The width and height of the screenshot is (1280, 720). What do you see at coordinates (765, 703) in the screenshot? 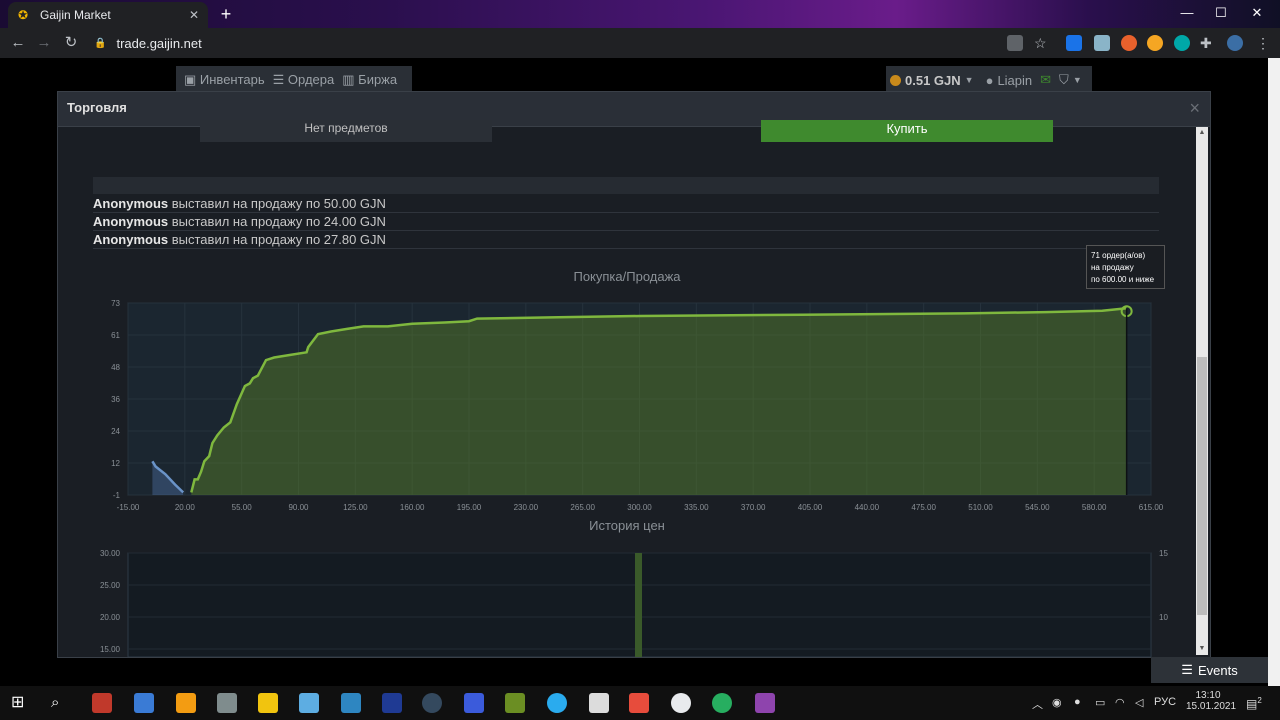
I see `app-purple-icon` at bounding box center [765, 703].